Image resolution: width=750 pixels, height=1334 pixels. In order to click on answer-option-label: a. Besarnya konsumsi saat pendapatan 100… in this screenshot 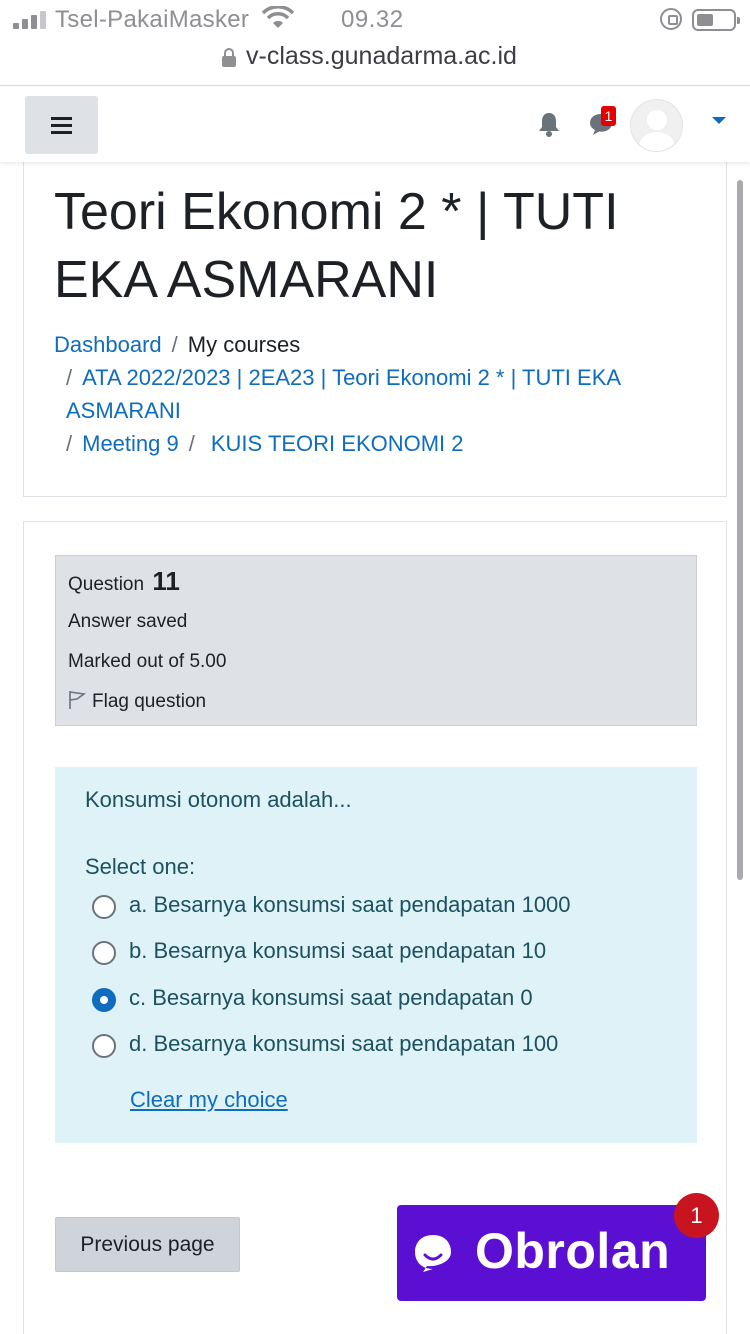, I will do `click(350, 905)`.